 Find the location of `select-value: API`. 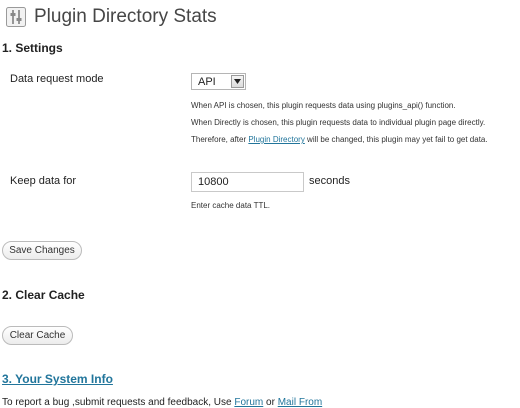

select-value: API is located at coordinates (207, 81).